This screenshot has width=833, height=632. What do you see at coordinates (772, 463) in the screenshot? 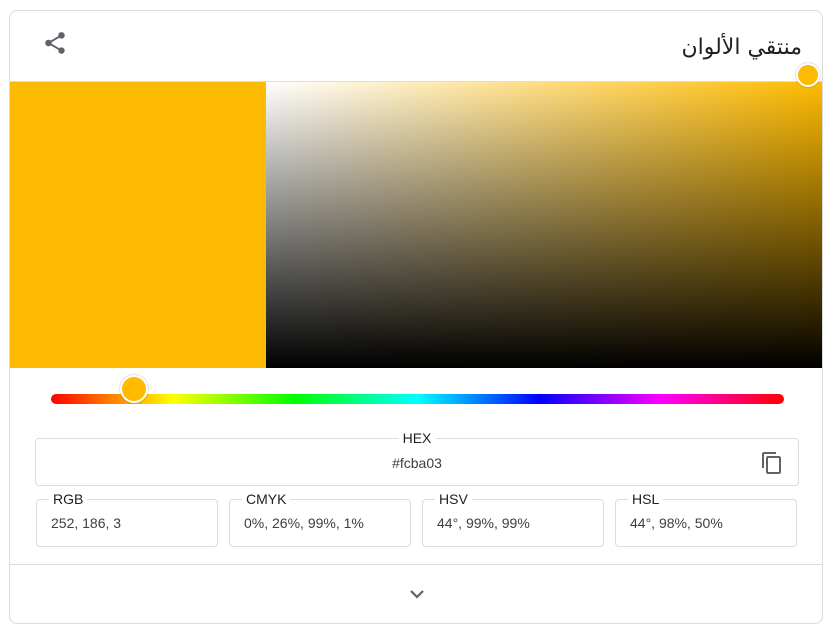
I see `copy-icon` at bounding box center [772, 463].